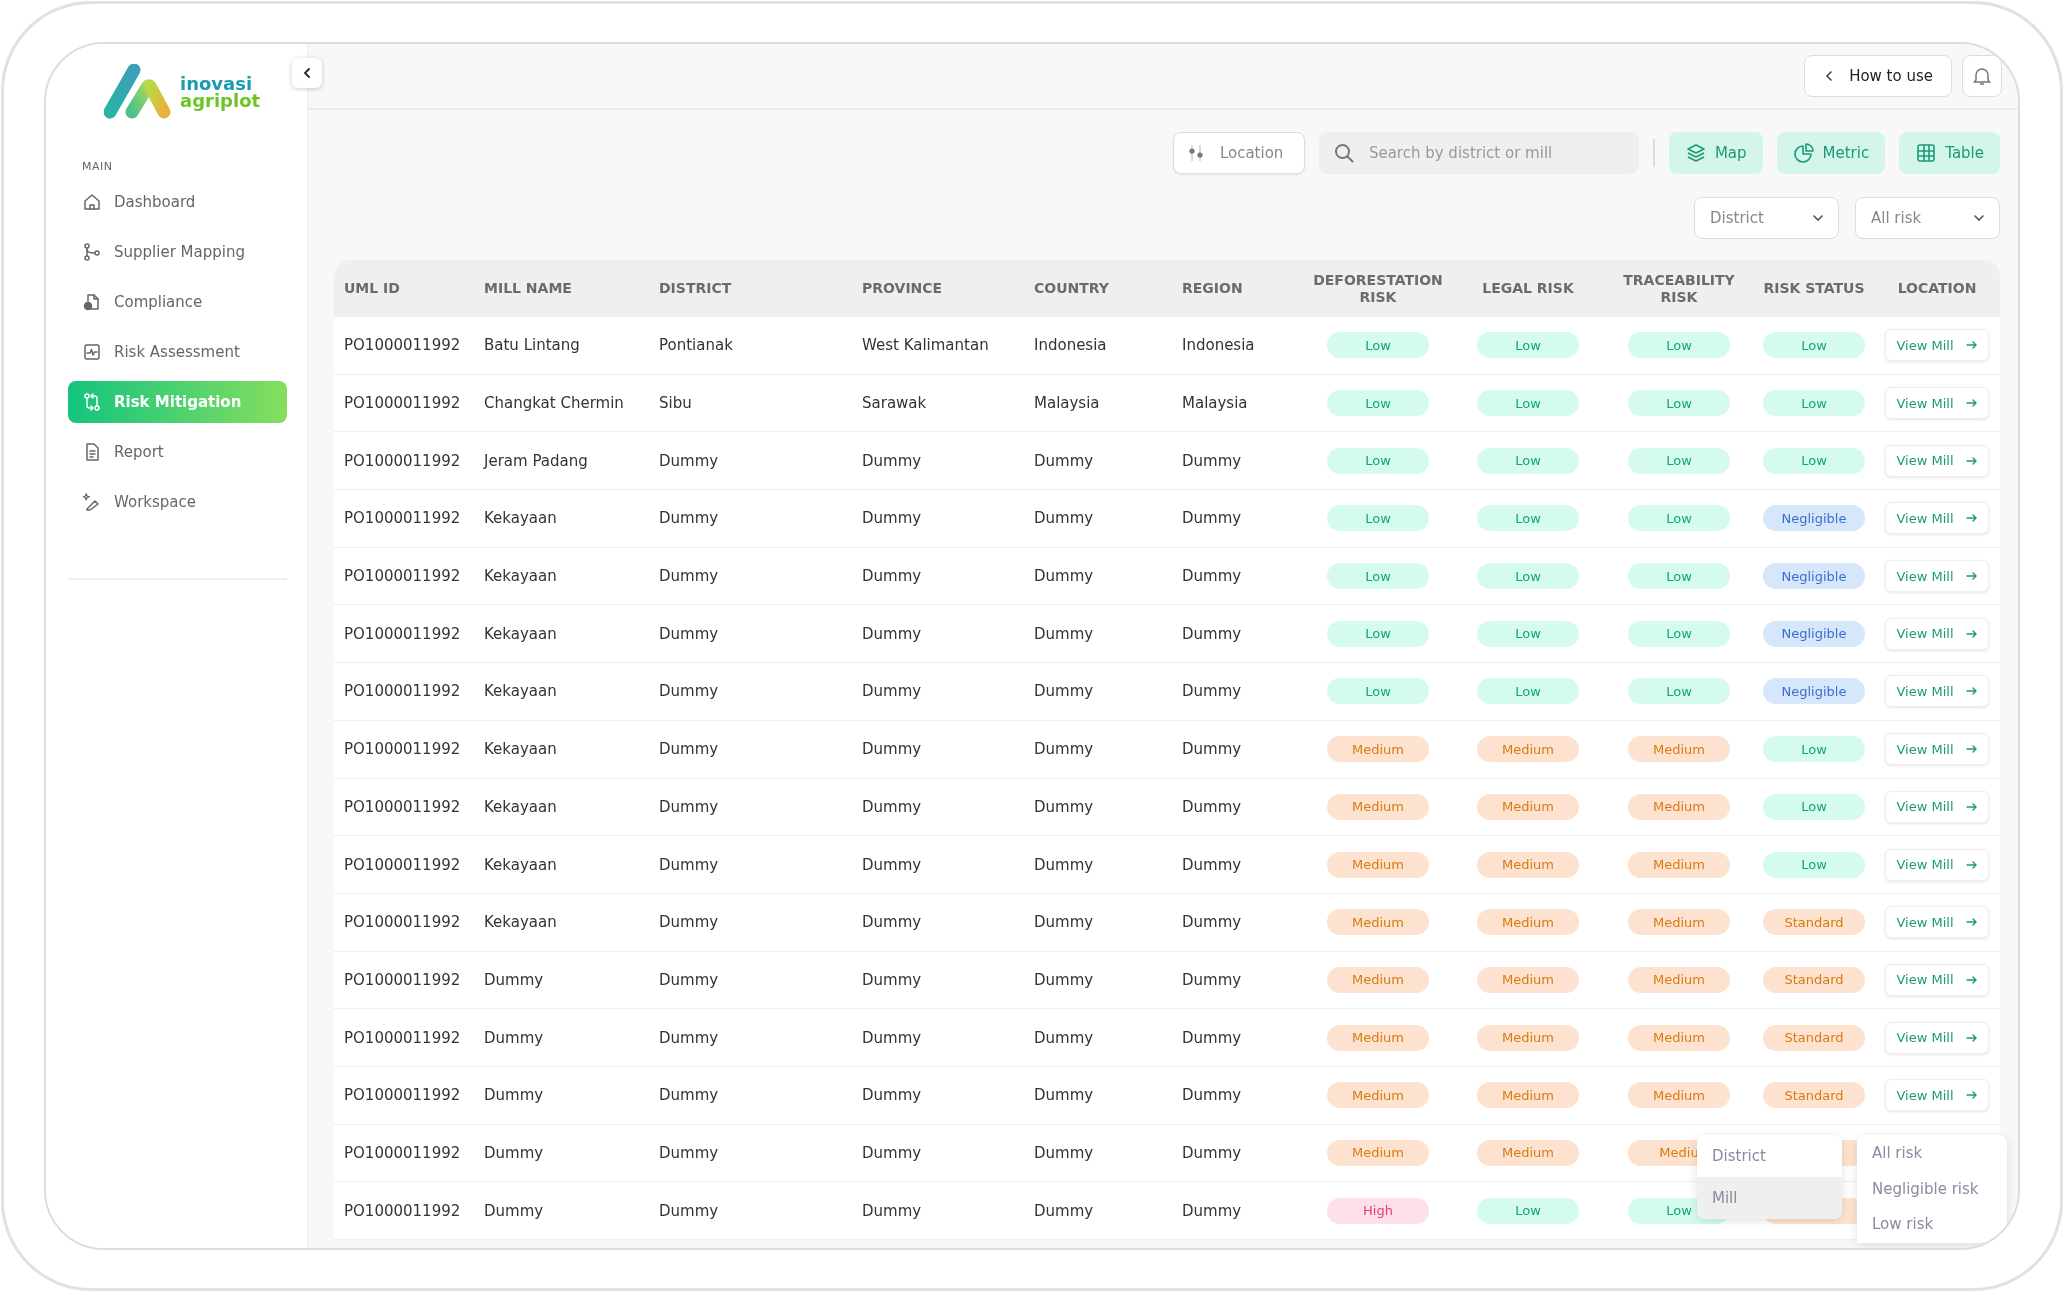 The height and width of the screenshot is (1292, 2064). Describe the element at coordinates (220, 101) in the screenshot. I see `logo-text: agriplot` at that location.